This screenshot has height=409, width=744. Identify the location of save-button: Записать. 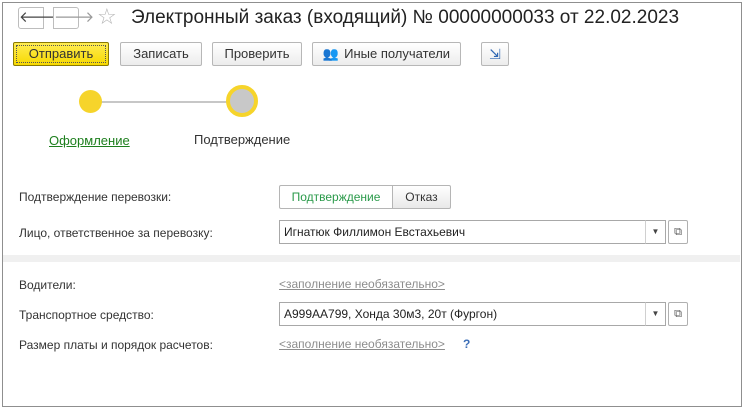
(161, 54).